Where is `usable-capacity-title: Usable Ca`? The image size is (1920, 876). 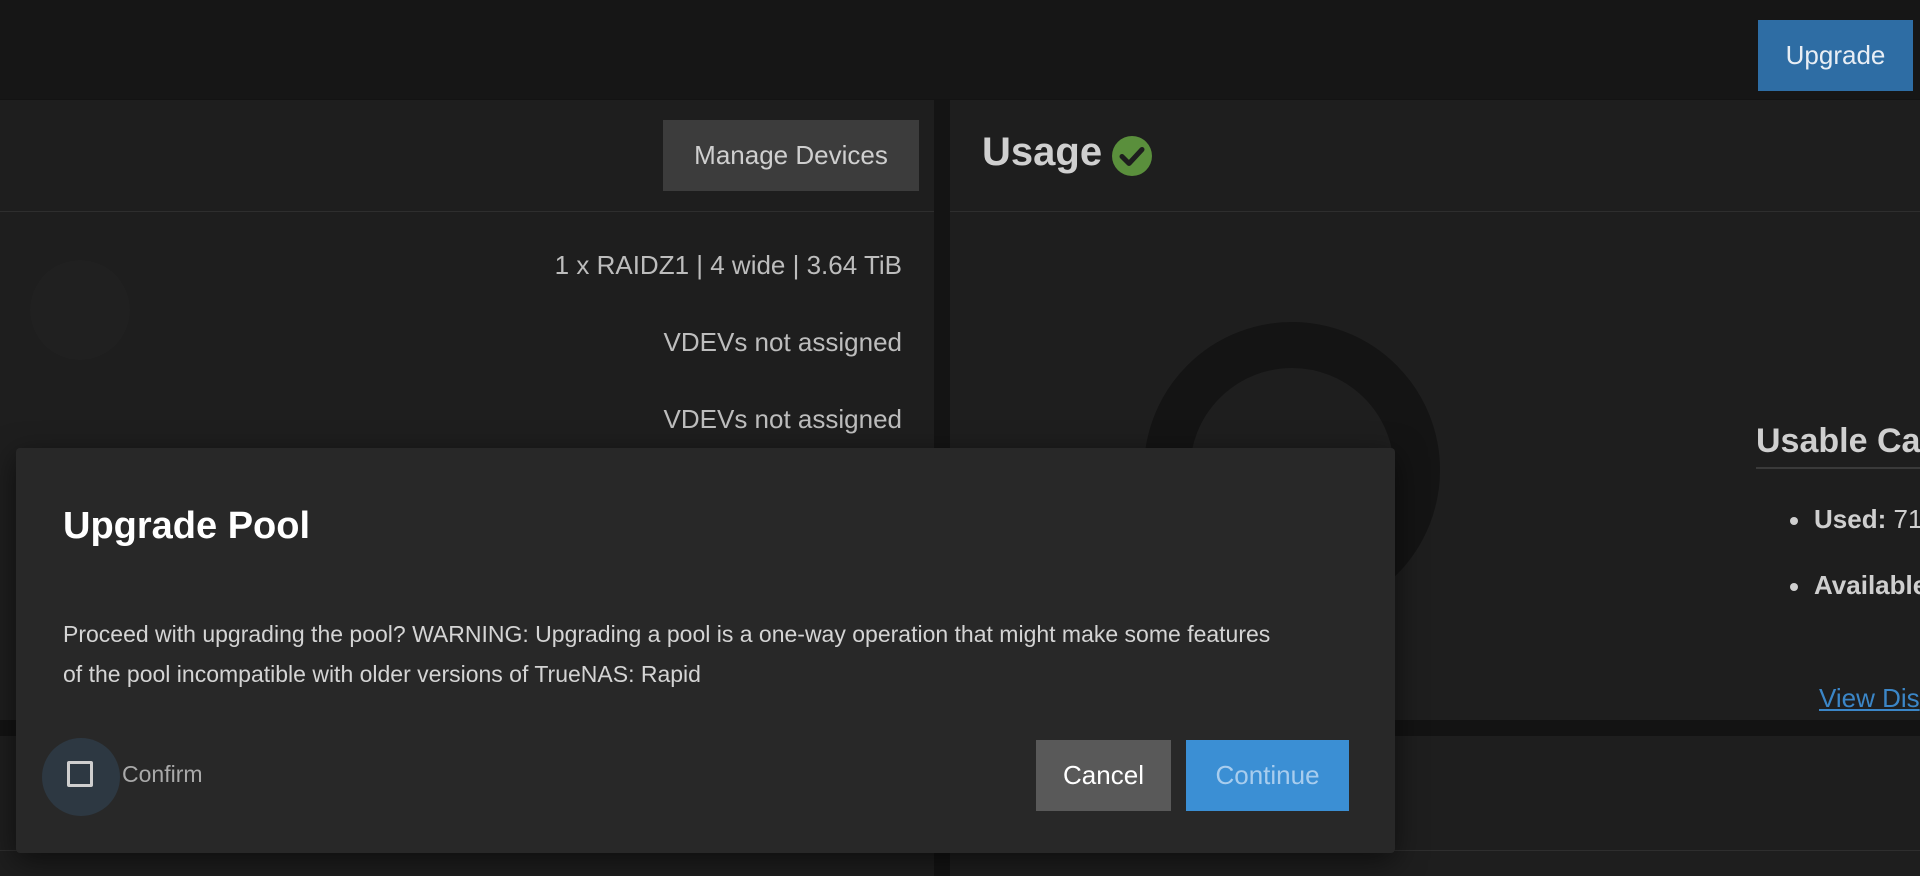 usable-capacity-title: Usable Ca is located at coordinates (1838, 445).